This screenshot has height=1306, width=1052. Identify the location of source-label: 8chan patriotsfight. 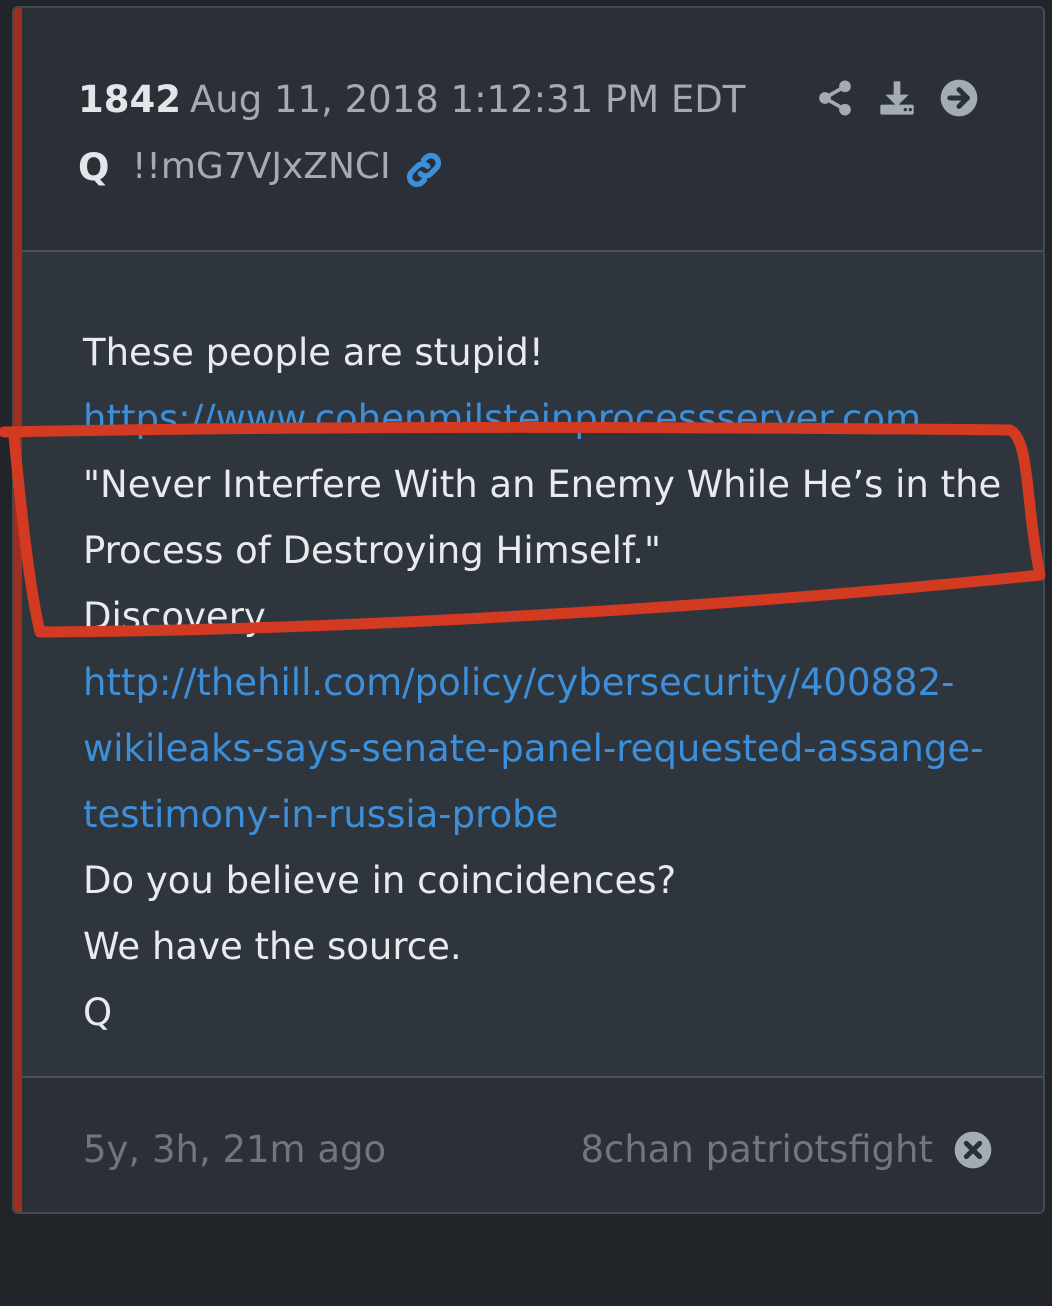
(756, 1149).